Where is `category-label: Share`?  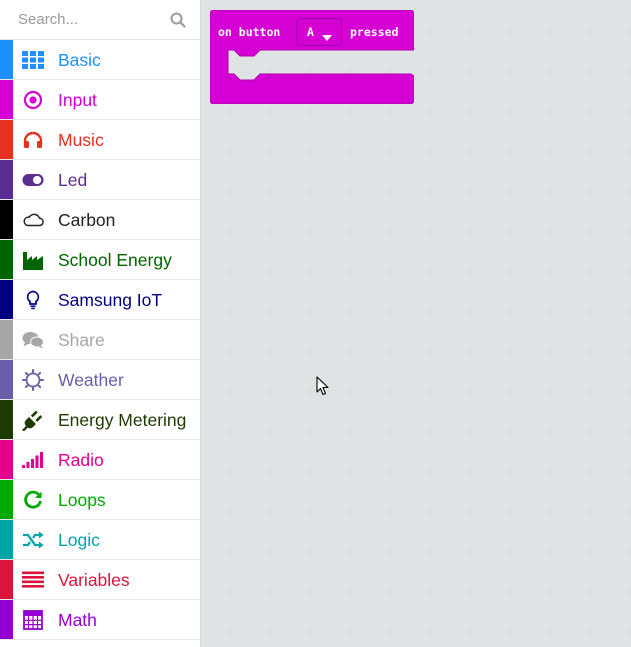
category-label: Share is located at coordinates (81, 340).